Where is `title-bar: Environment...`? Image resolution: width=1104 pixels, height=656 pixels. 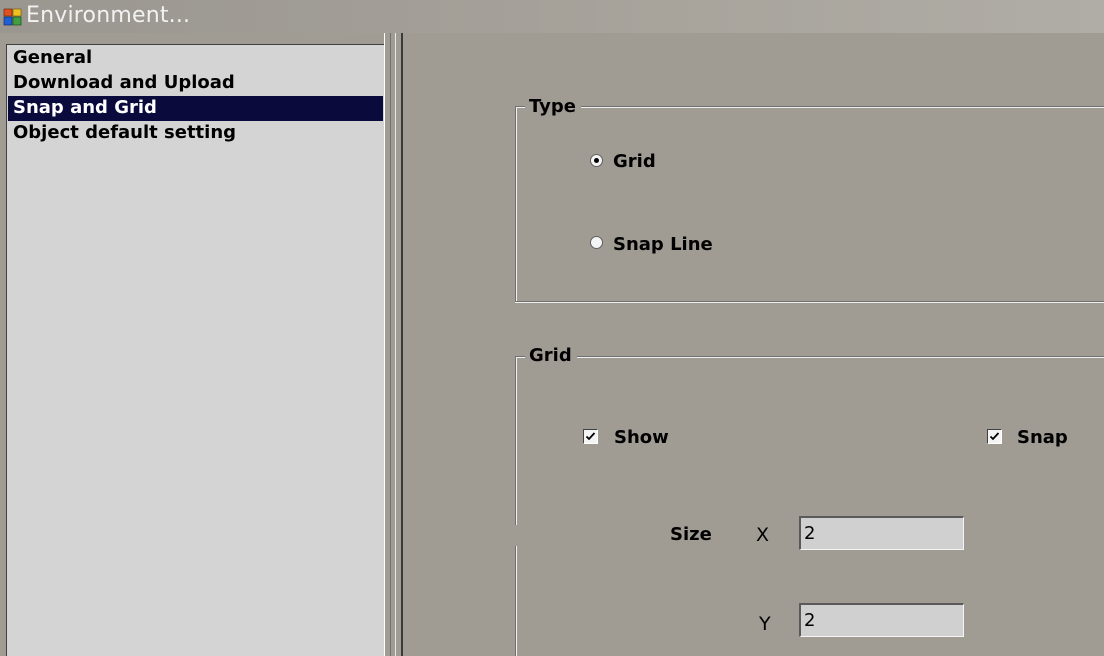
title-bar: Environment... is located at coordinates (552, 16).